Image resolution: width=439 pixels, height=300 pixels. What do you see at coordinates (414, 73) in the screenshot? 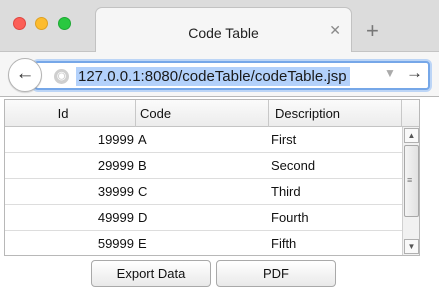
I see `go-arrow-icon: →` at bounding box center [414, 73].